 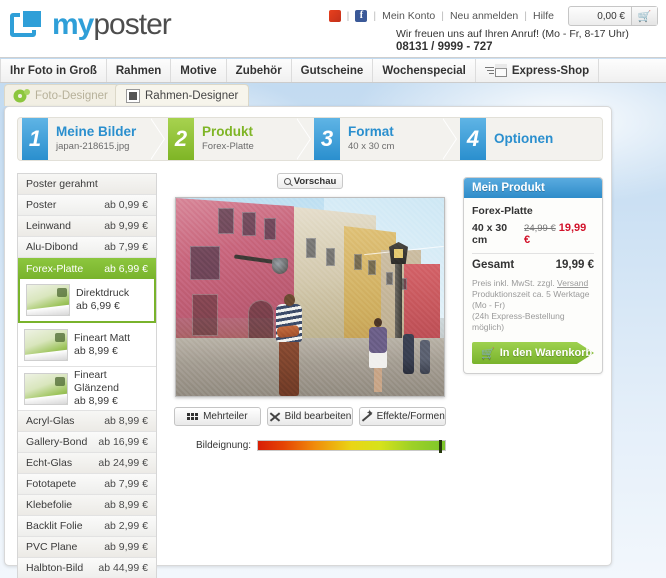 I want to click on my-product-name: Forex-Platte, so click(x=502, y=211).